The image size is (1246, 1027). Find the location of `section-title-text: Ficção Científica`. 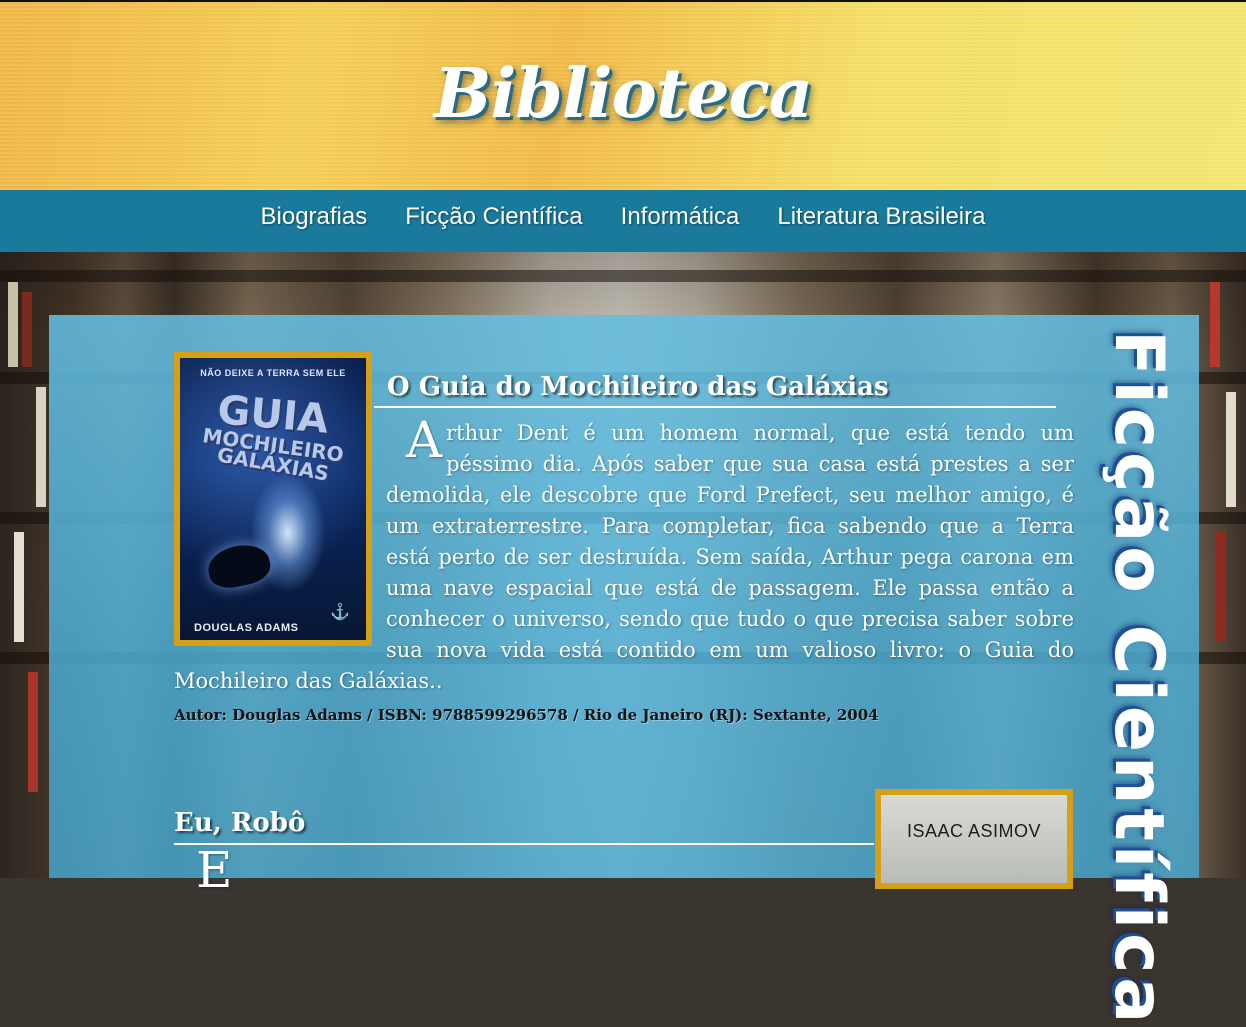

section-title-text: Ficção Científica is located at coordinates (1138, 678).